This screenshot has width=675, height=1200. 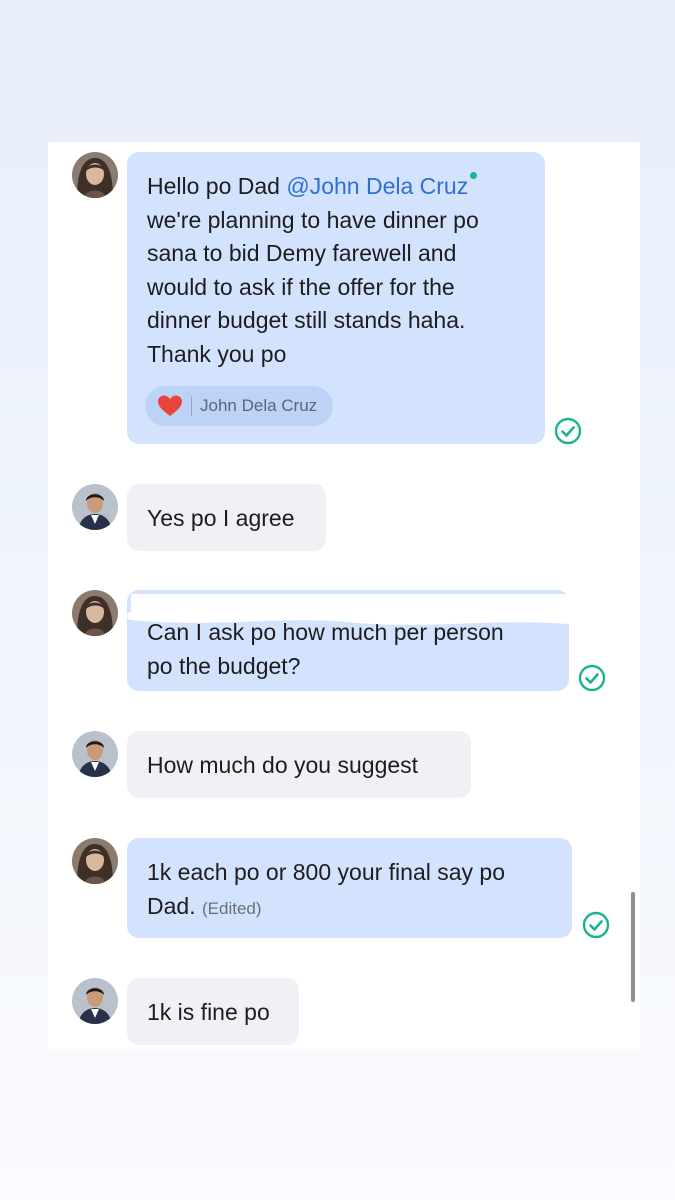 I want to click on message-2-text: Yes po I agree, so click(x=221, y=518).